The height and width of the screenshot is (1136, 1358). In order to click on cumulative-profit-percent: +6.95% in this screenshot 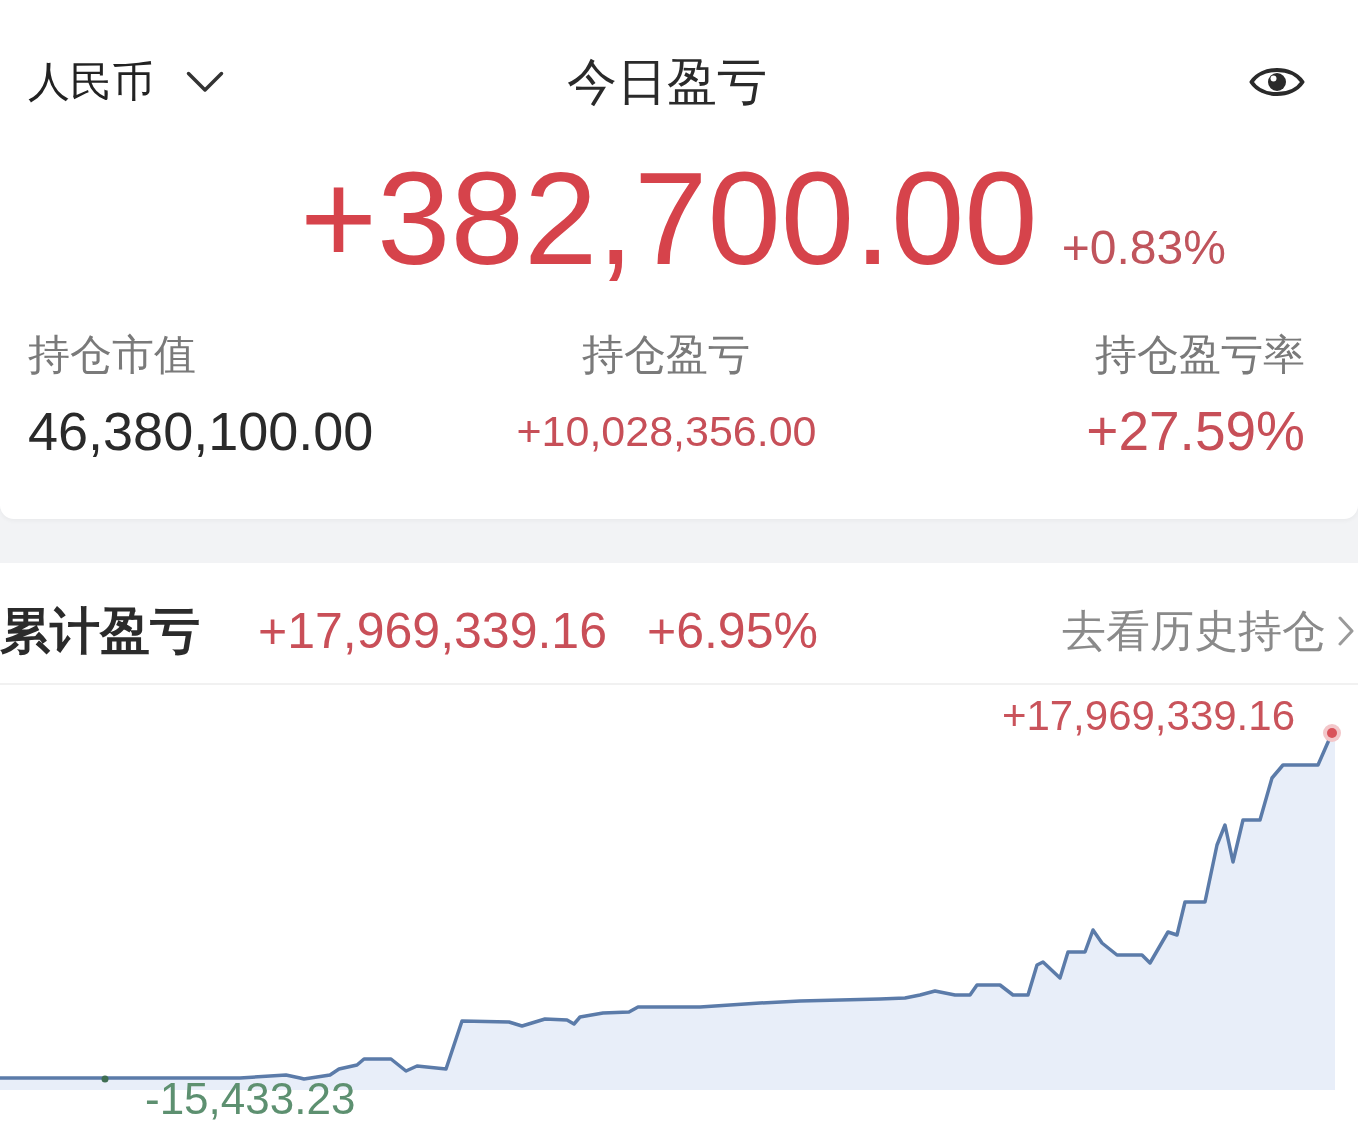, I will do `click(732, 631)`.